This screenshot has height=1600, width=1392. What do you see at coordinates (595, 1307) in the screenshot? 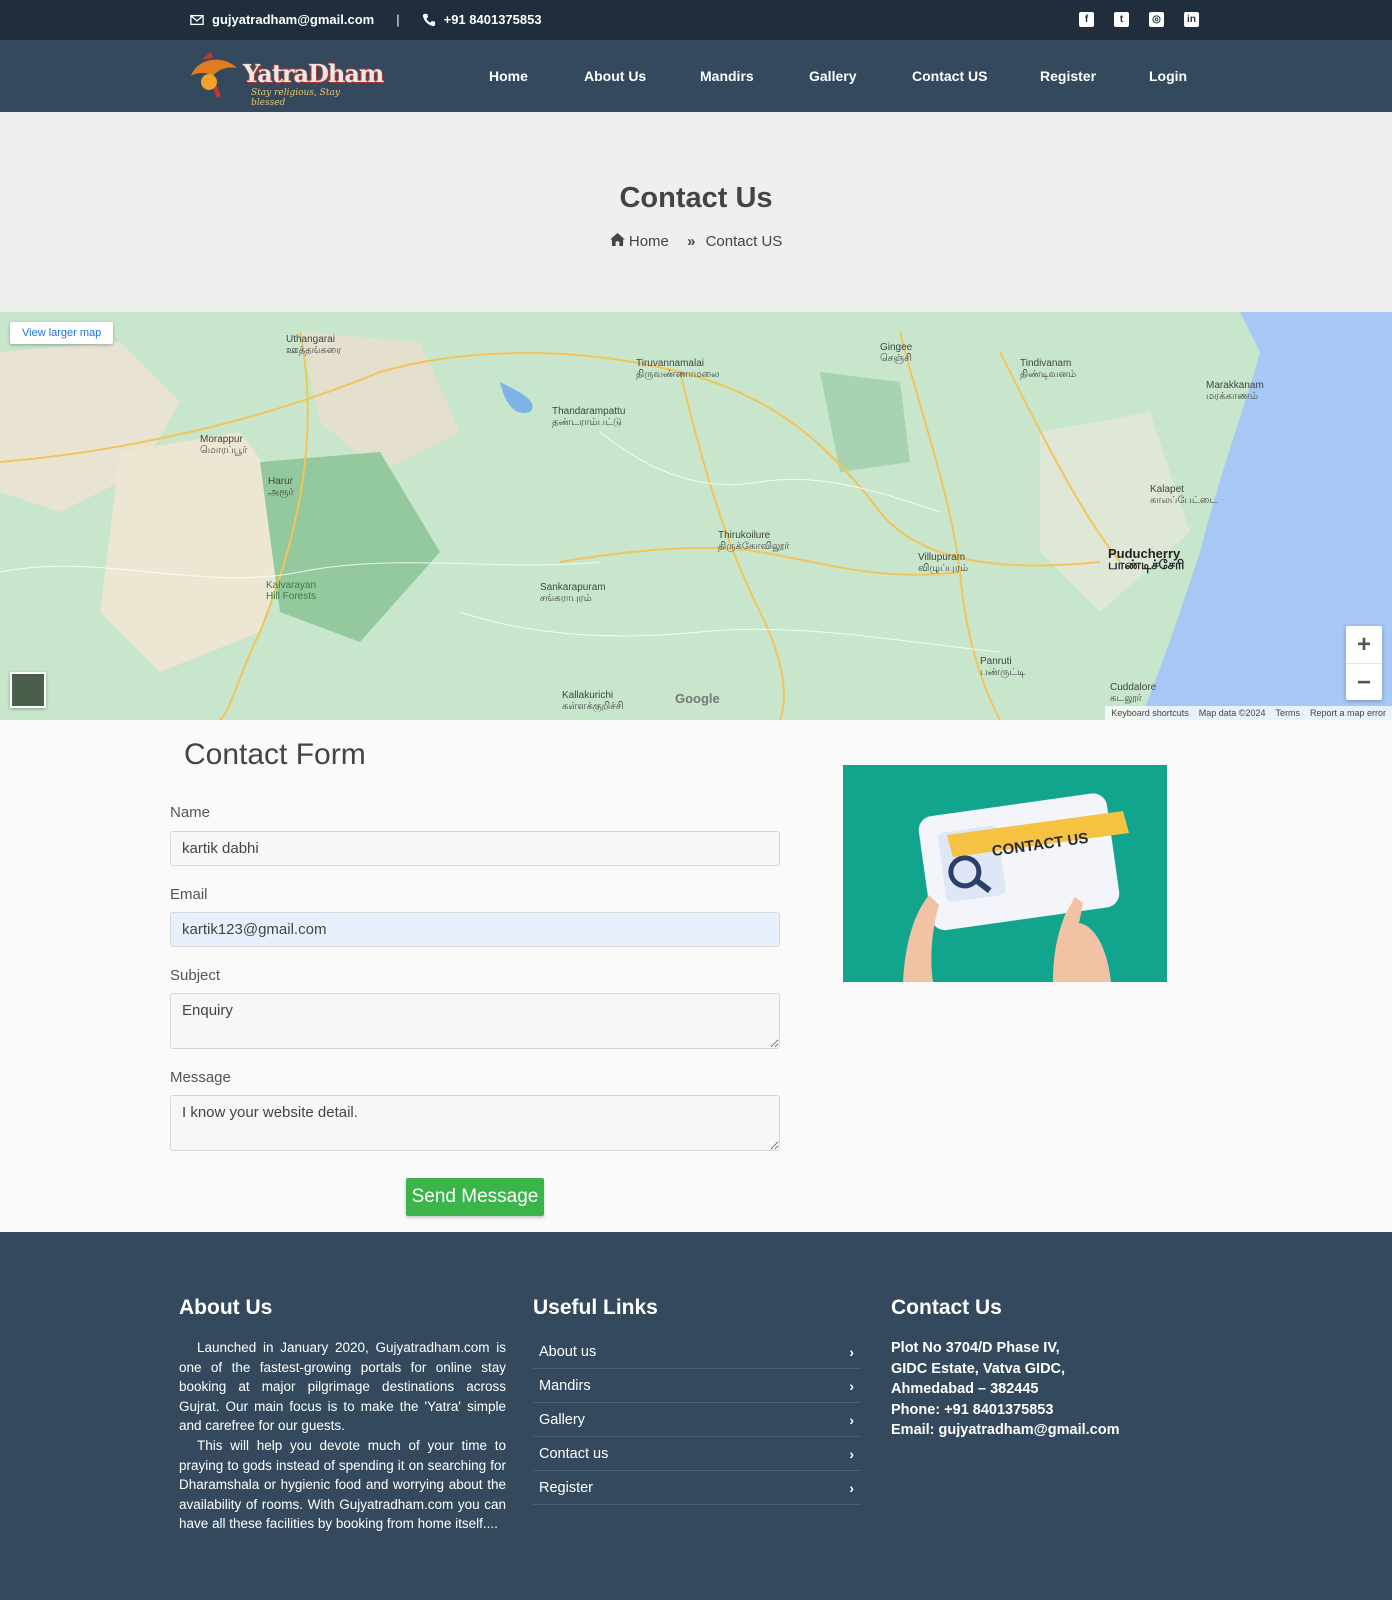
I see `footer-links-title: Useful Links` at bounding box center [595, 1307].